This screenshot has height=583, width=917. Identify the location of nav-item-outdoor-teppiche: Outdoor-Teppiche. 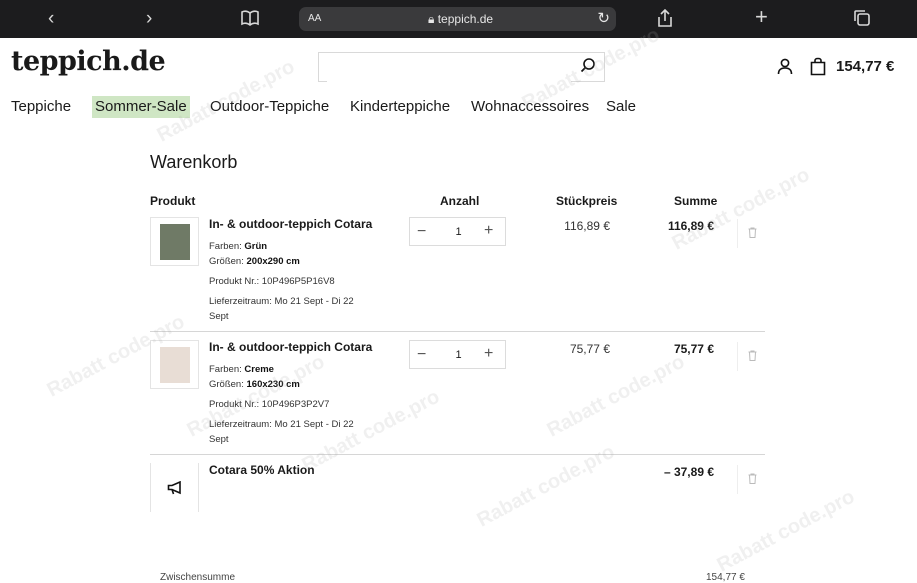
(269, 107).